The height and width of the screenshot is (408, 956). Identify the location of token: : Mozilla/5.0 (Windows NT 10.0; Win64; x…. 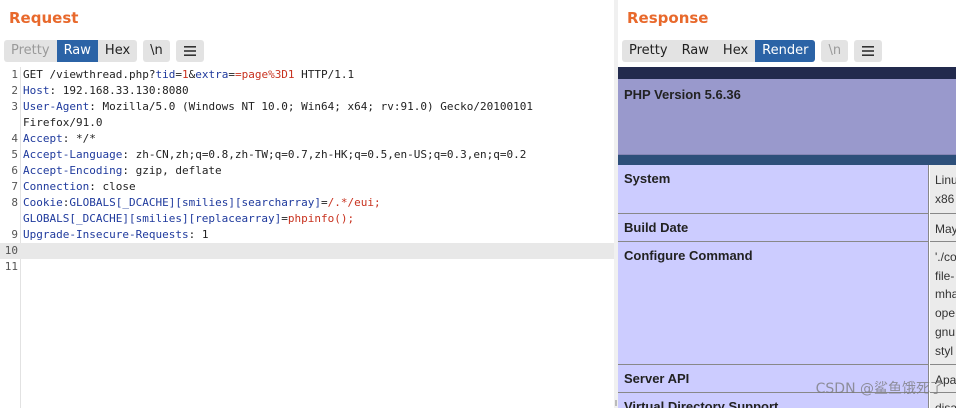
(311, 106).